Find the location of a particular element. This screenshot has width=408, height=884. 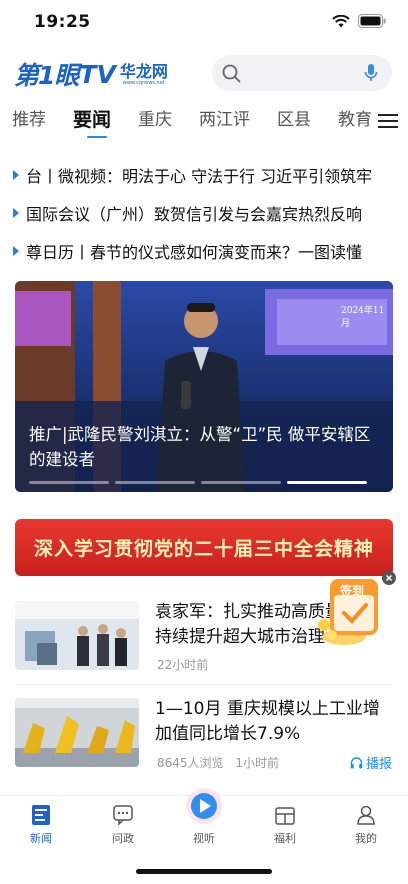

nav-profile: 我的 is located at coordinates (366, 825).